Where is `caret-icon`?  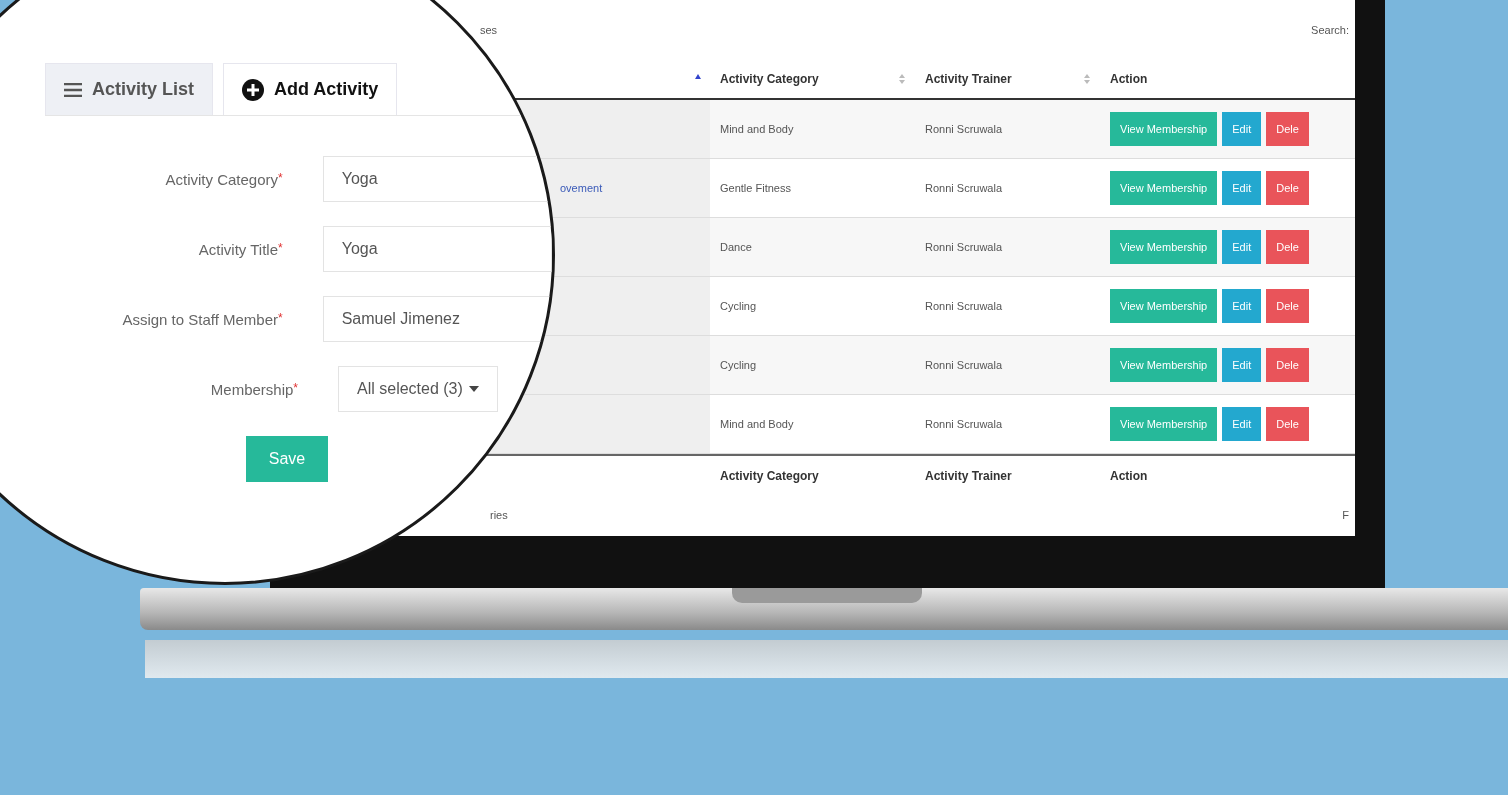 caret-icon is located at coordinates (473, 389).